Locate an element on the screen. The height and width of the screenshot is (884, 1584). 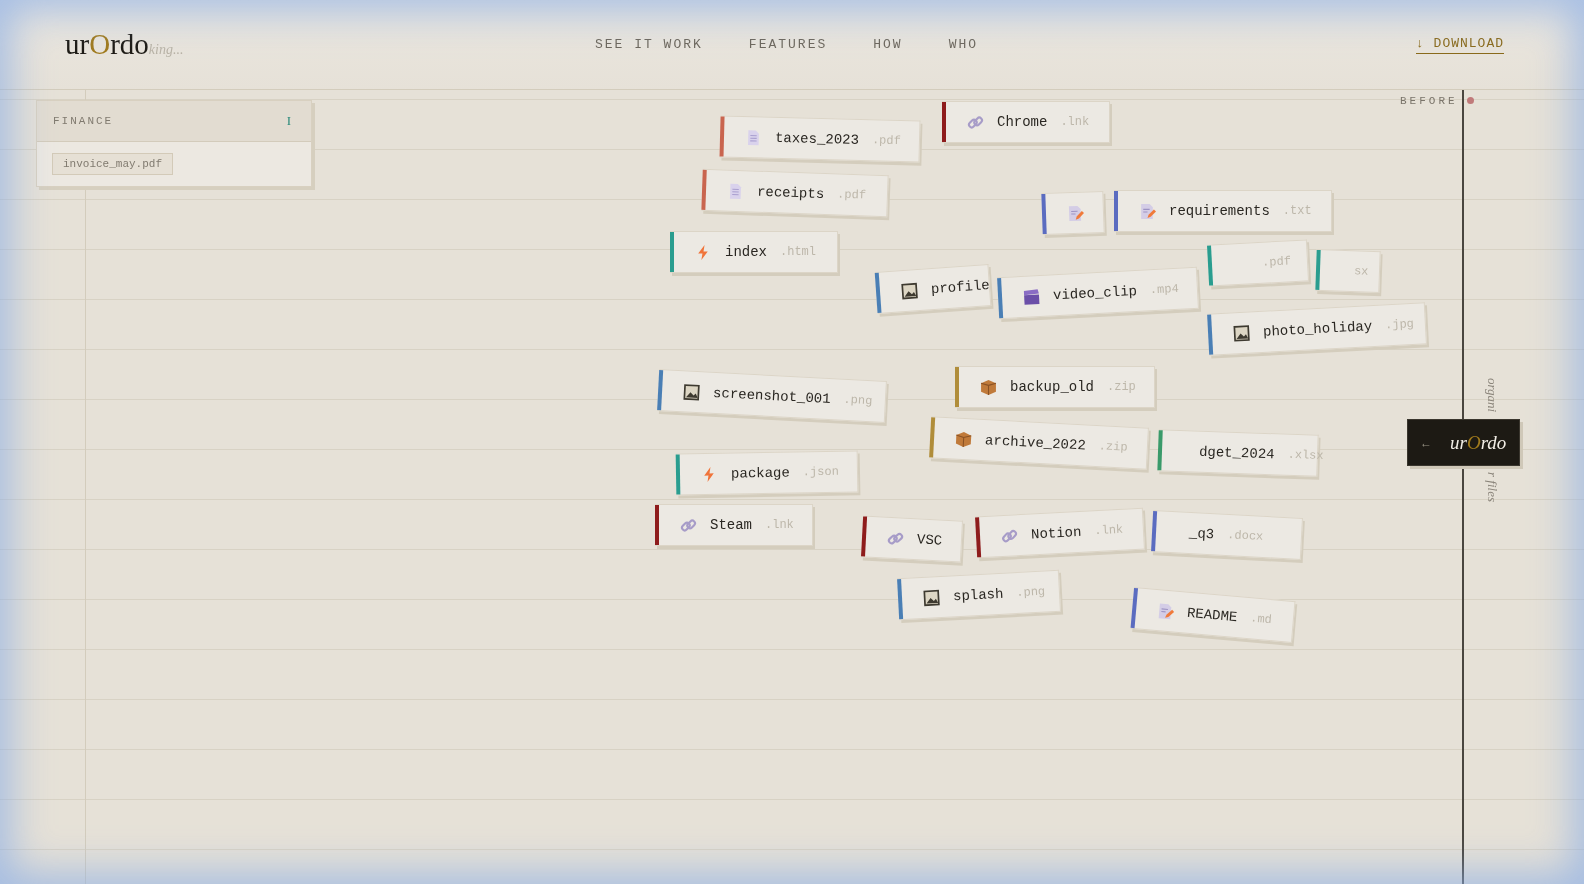
file-card: VSC is located at coordinates (912, 539).